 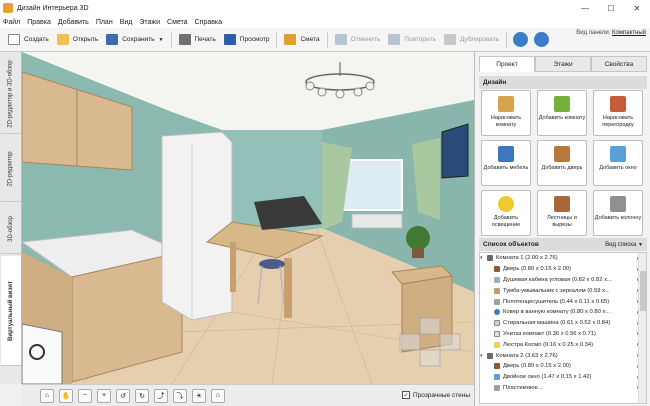 I want to click on list-item: ▾ Комната 1 (2.00 x 2.76), so click(x=563, y=258).